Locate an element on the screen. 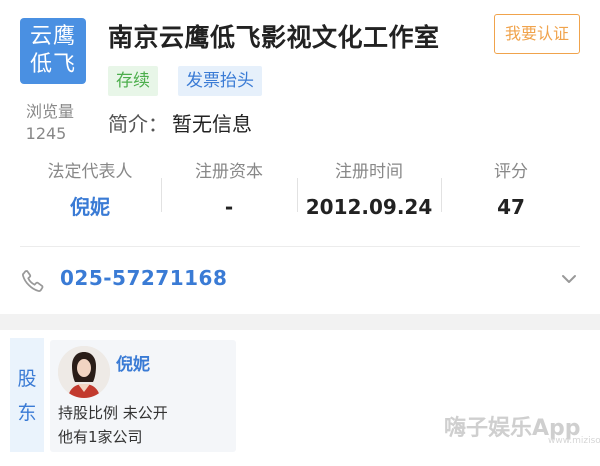 Image resolution: width=600 pixels, height=466 pixels. stat-label: 注册时间 is located at coordinates (369, 172).